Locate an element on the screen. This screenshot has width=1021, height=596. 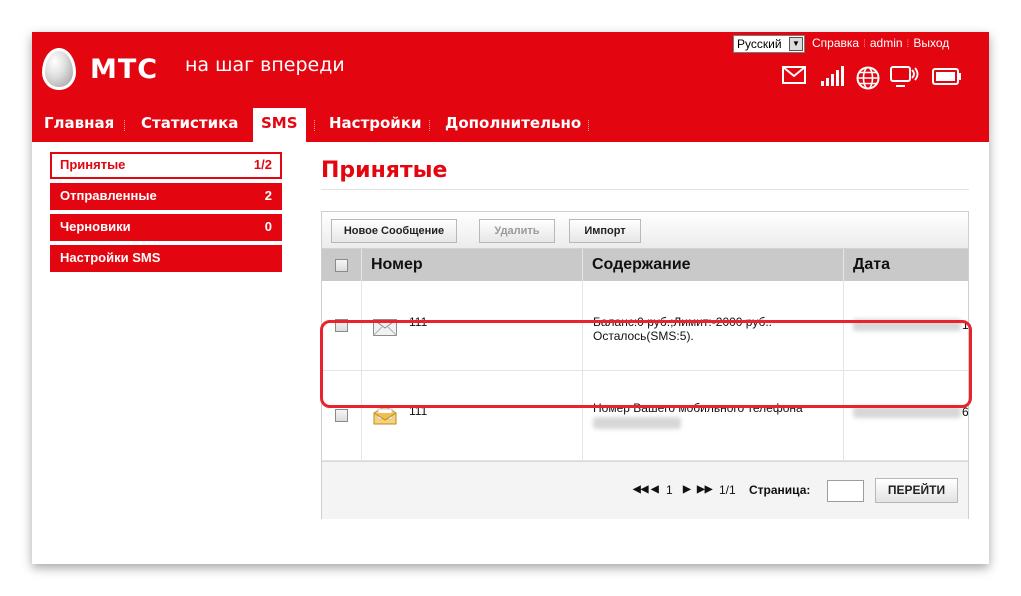
table-header: Номер Содержание Дата is located at coordinates (645, 265).